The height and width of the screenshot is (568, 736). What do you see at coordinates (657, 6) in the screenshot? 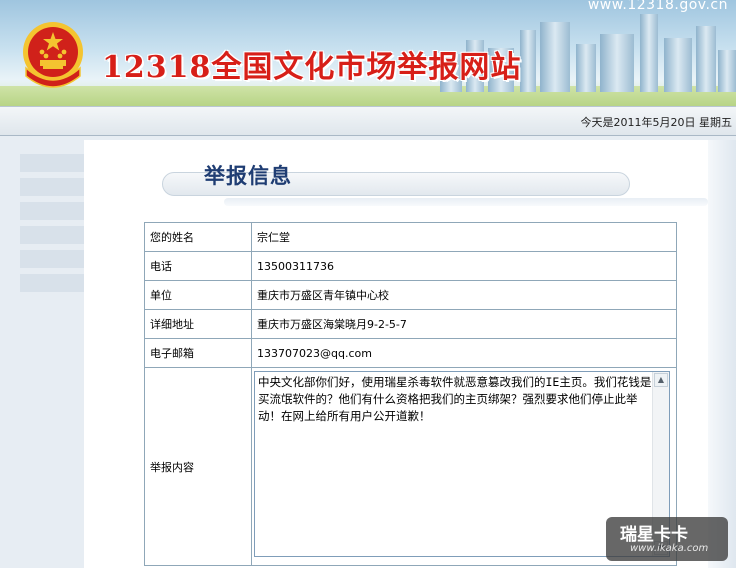
I see `site-url: www.12318.gov.cn` at bounding box center [657, 6].